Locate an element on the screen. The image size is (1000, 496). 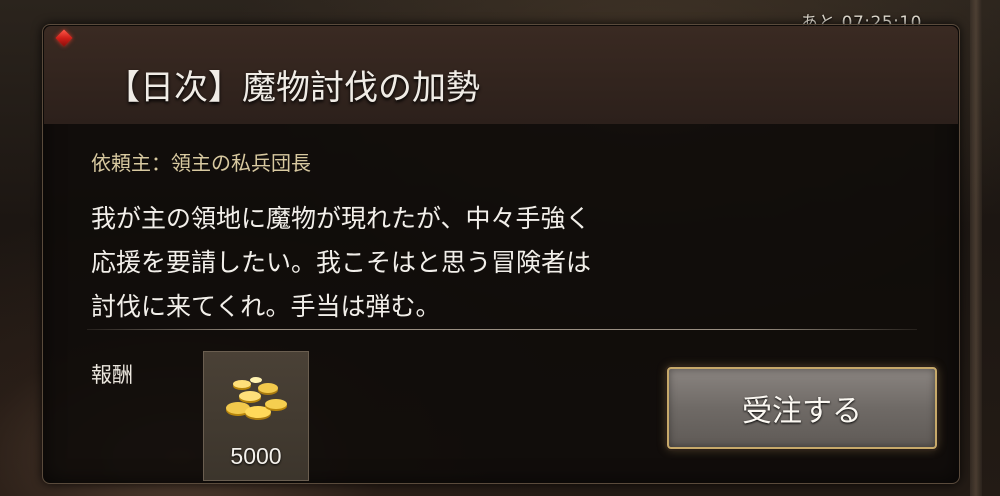
red-gem-icon is located at coordinates (64, 38).